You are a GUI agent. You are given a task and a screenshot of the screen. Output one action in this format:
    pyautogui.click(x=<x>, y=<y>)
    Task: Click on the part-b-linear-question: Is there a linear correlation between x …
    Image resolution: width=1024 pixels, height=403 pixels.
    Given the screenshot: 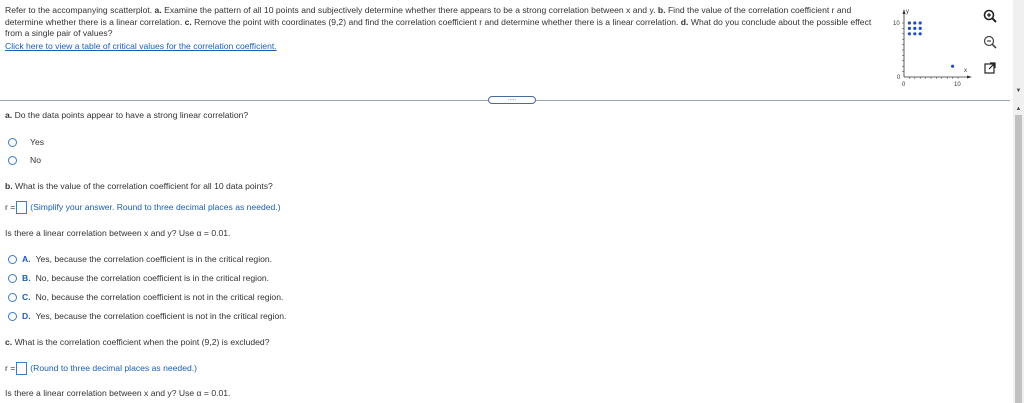 What is the action you would take?
    pyautogui.click(x=118, y=233)
    